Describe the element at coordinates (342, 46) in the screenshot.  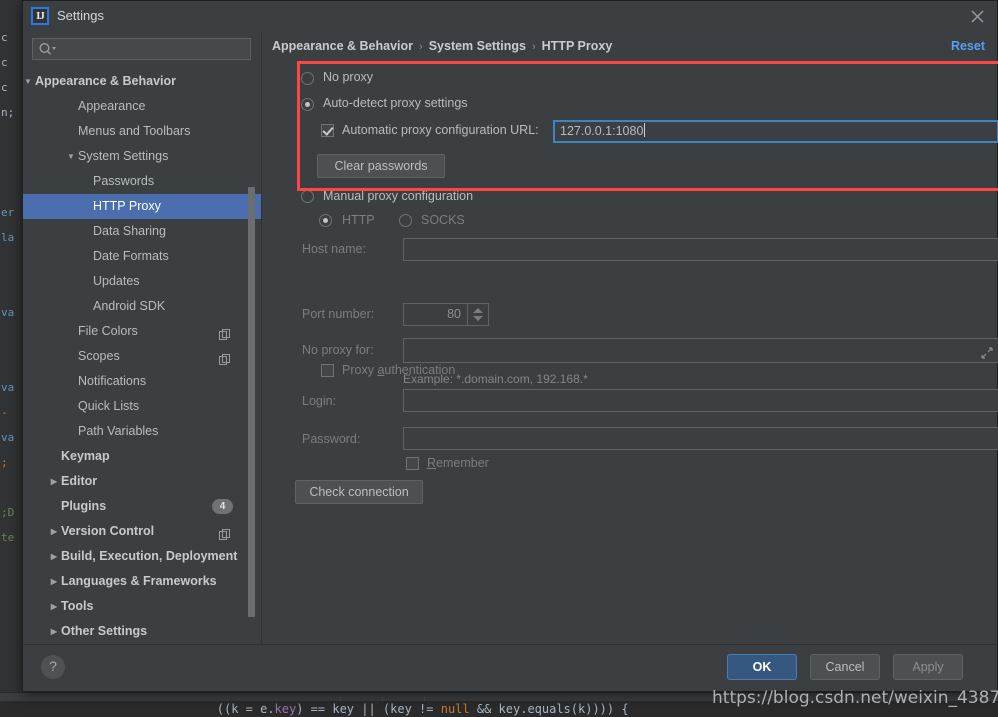
I see `breadcrumb-part-1: Appearance & Behavior` at that location.